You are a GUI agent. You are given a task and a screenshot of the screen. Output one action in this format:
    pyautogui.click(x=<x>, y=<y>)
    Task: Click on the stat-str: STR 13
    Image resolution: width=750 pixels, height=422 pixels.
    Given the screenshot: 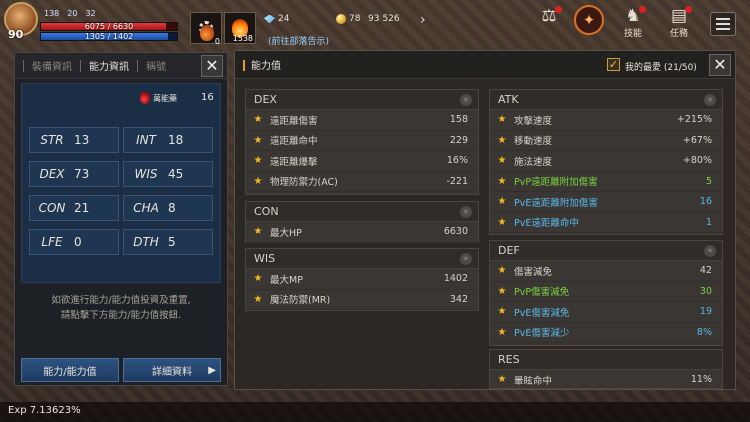 What is the action you would take?
    pyautogui.click(x=74, y=140)
    